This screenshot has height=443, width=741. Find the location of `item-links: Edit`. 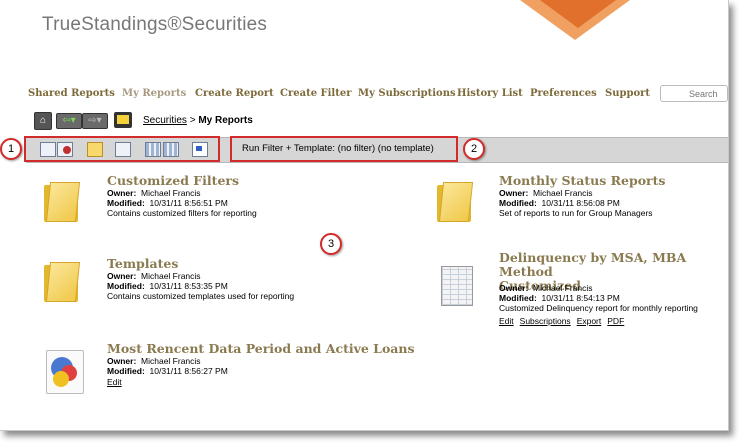

item-links: Edit is located at coordinates (117, 382).